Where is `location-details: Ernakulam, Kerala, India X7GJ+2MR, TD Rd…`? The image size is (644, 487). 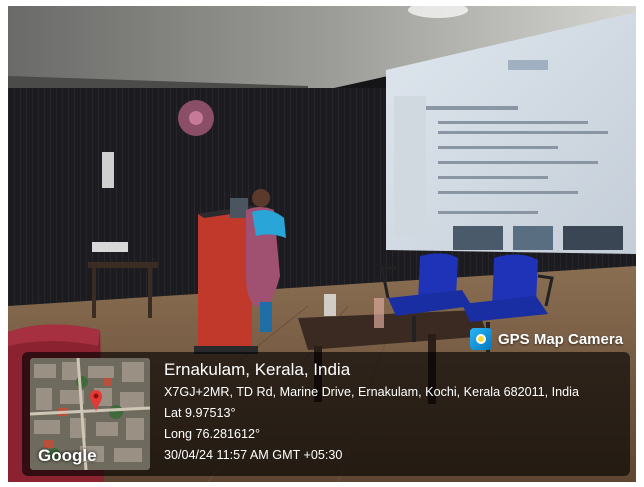 location-details: Ernakulam, Kerala, India X7GJ+2MR, TD Rd… is located at coordinates (371, 412).